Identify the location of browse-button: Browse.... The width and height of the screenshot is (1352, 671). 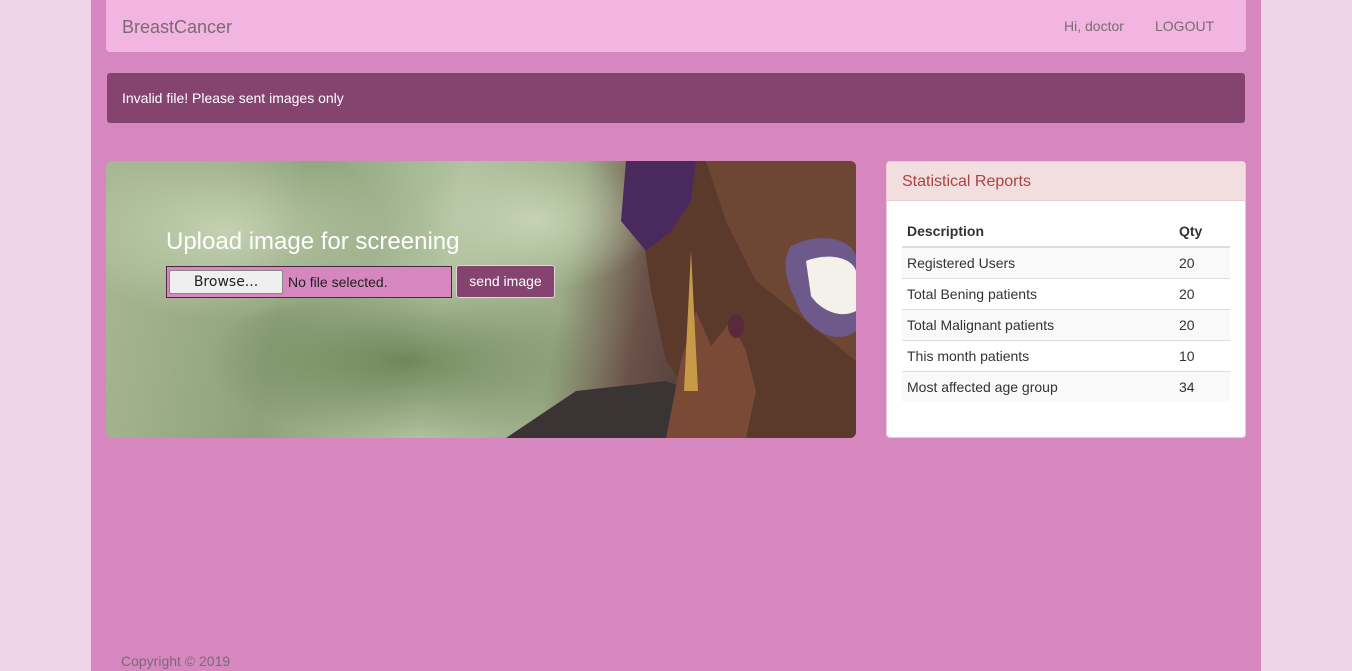
(226, 282).